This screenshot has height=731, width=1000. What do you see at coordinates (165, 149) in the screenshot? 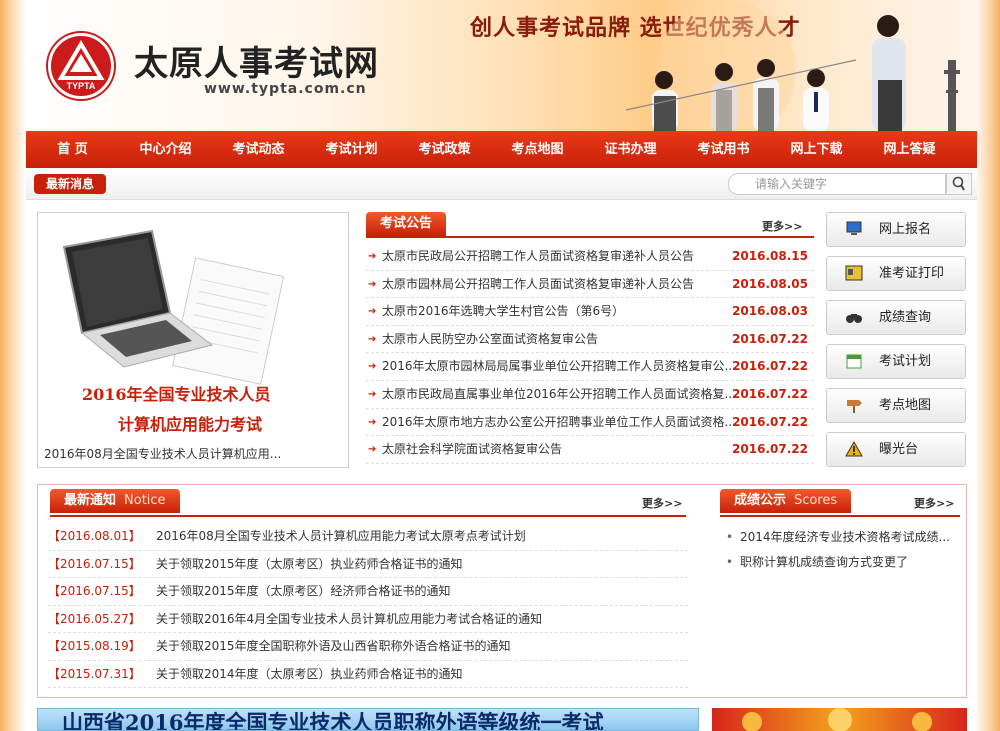
I see `nav-about: 中心介绍` at bounding box center [165, 149].